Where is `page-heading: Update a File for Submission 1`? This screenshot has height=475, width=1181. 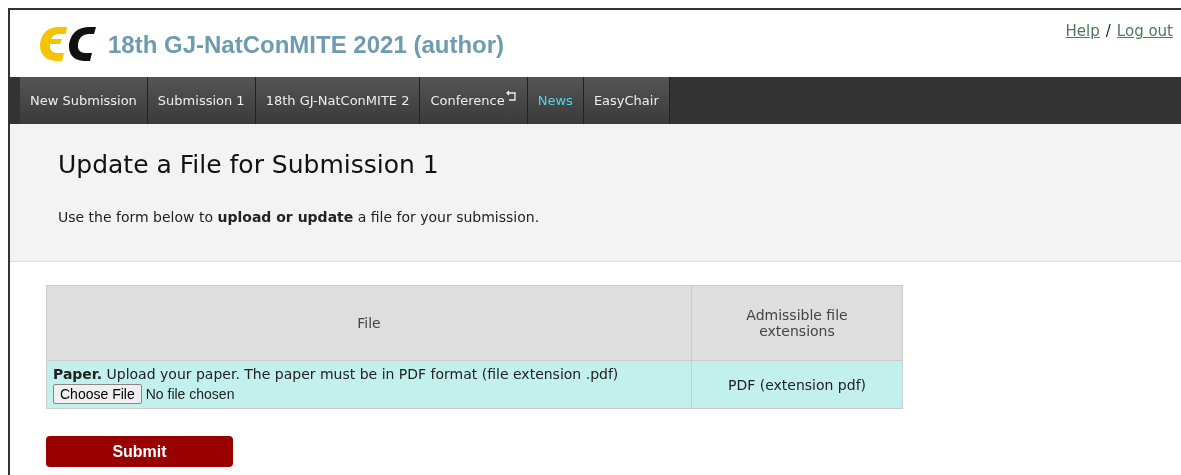
page-heading: Update a File for Submission 1 is located at coordinates (249, 164).